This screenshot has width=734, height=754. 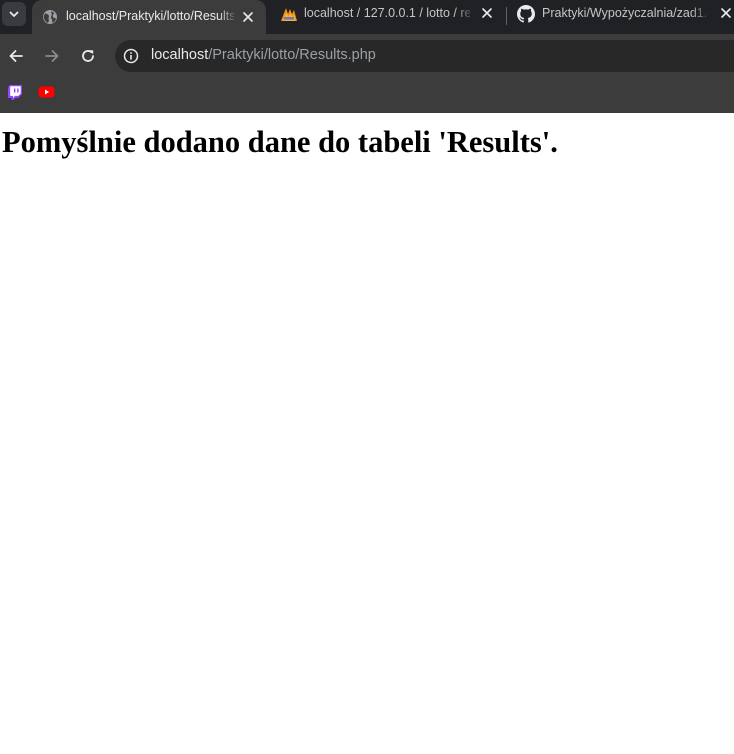 I want to click on twitch-icon, so click(x=15, y=92).